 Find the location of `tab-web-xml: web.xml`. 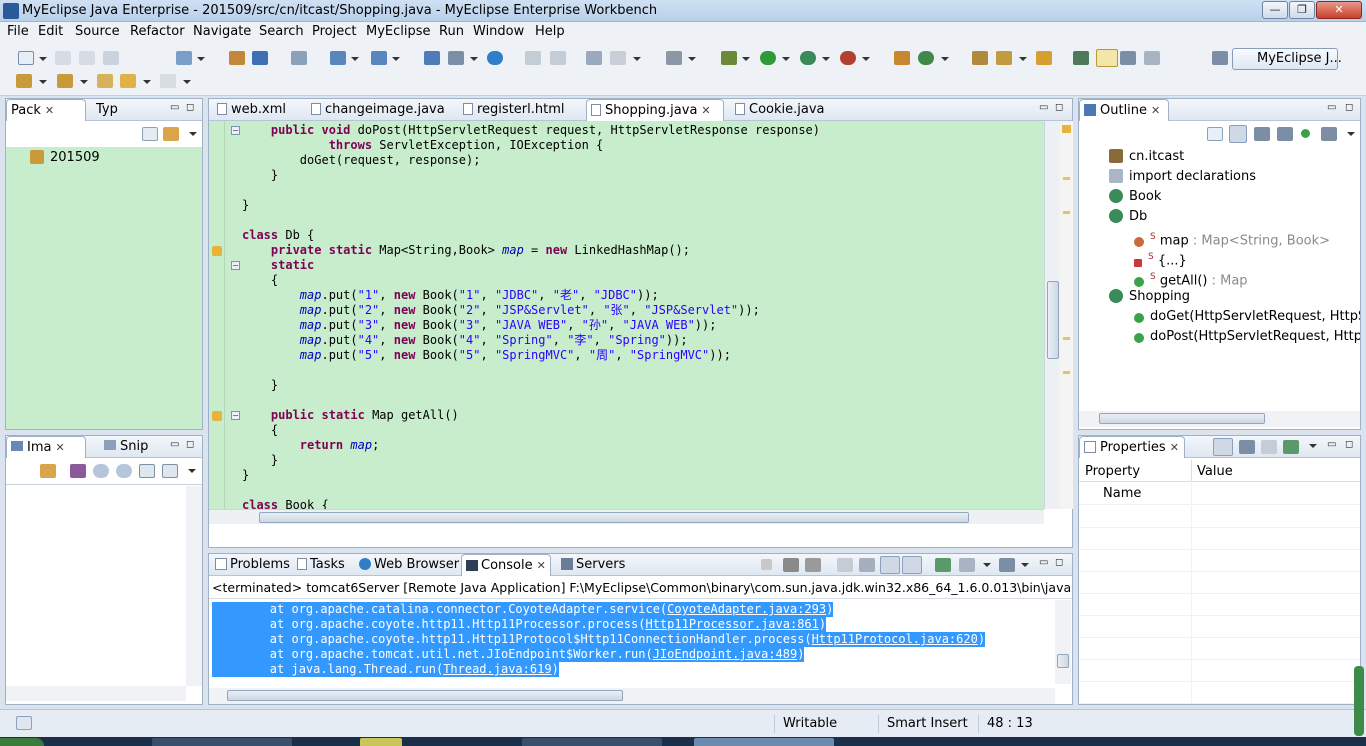

tab-web-xml: web.xml is located at coordinates (258, 110).